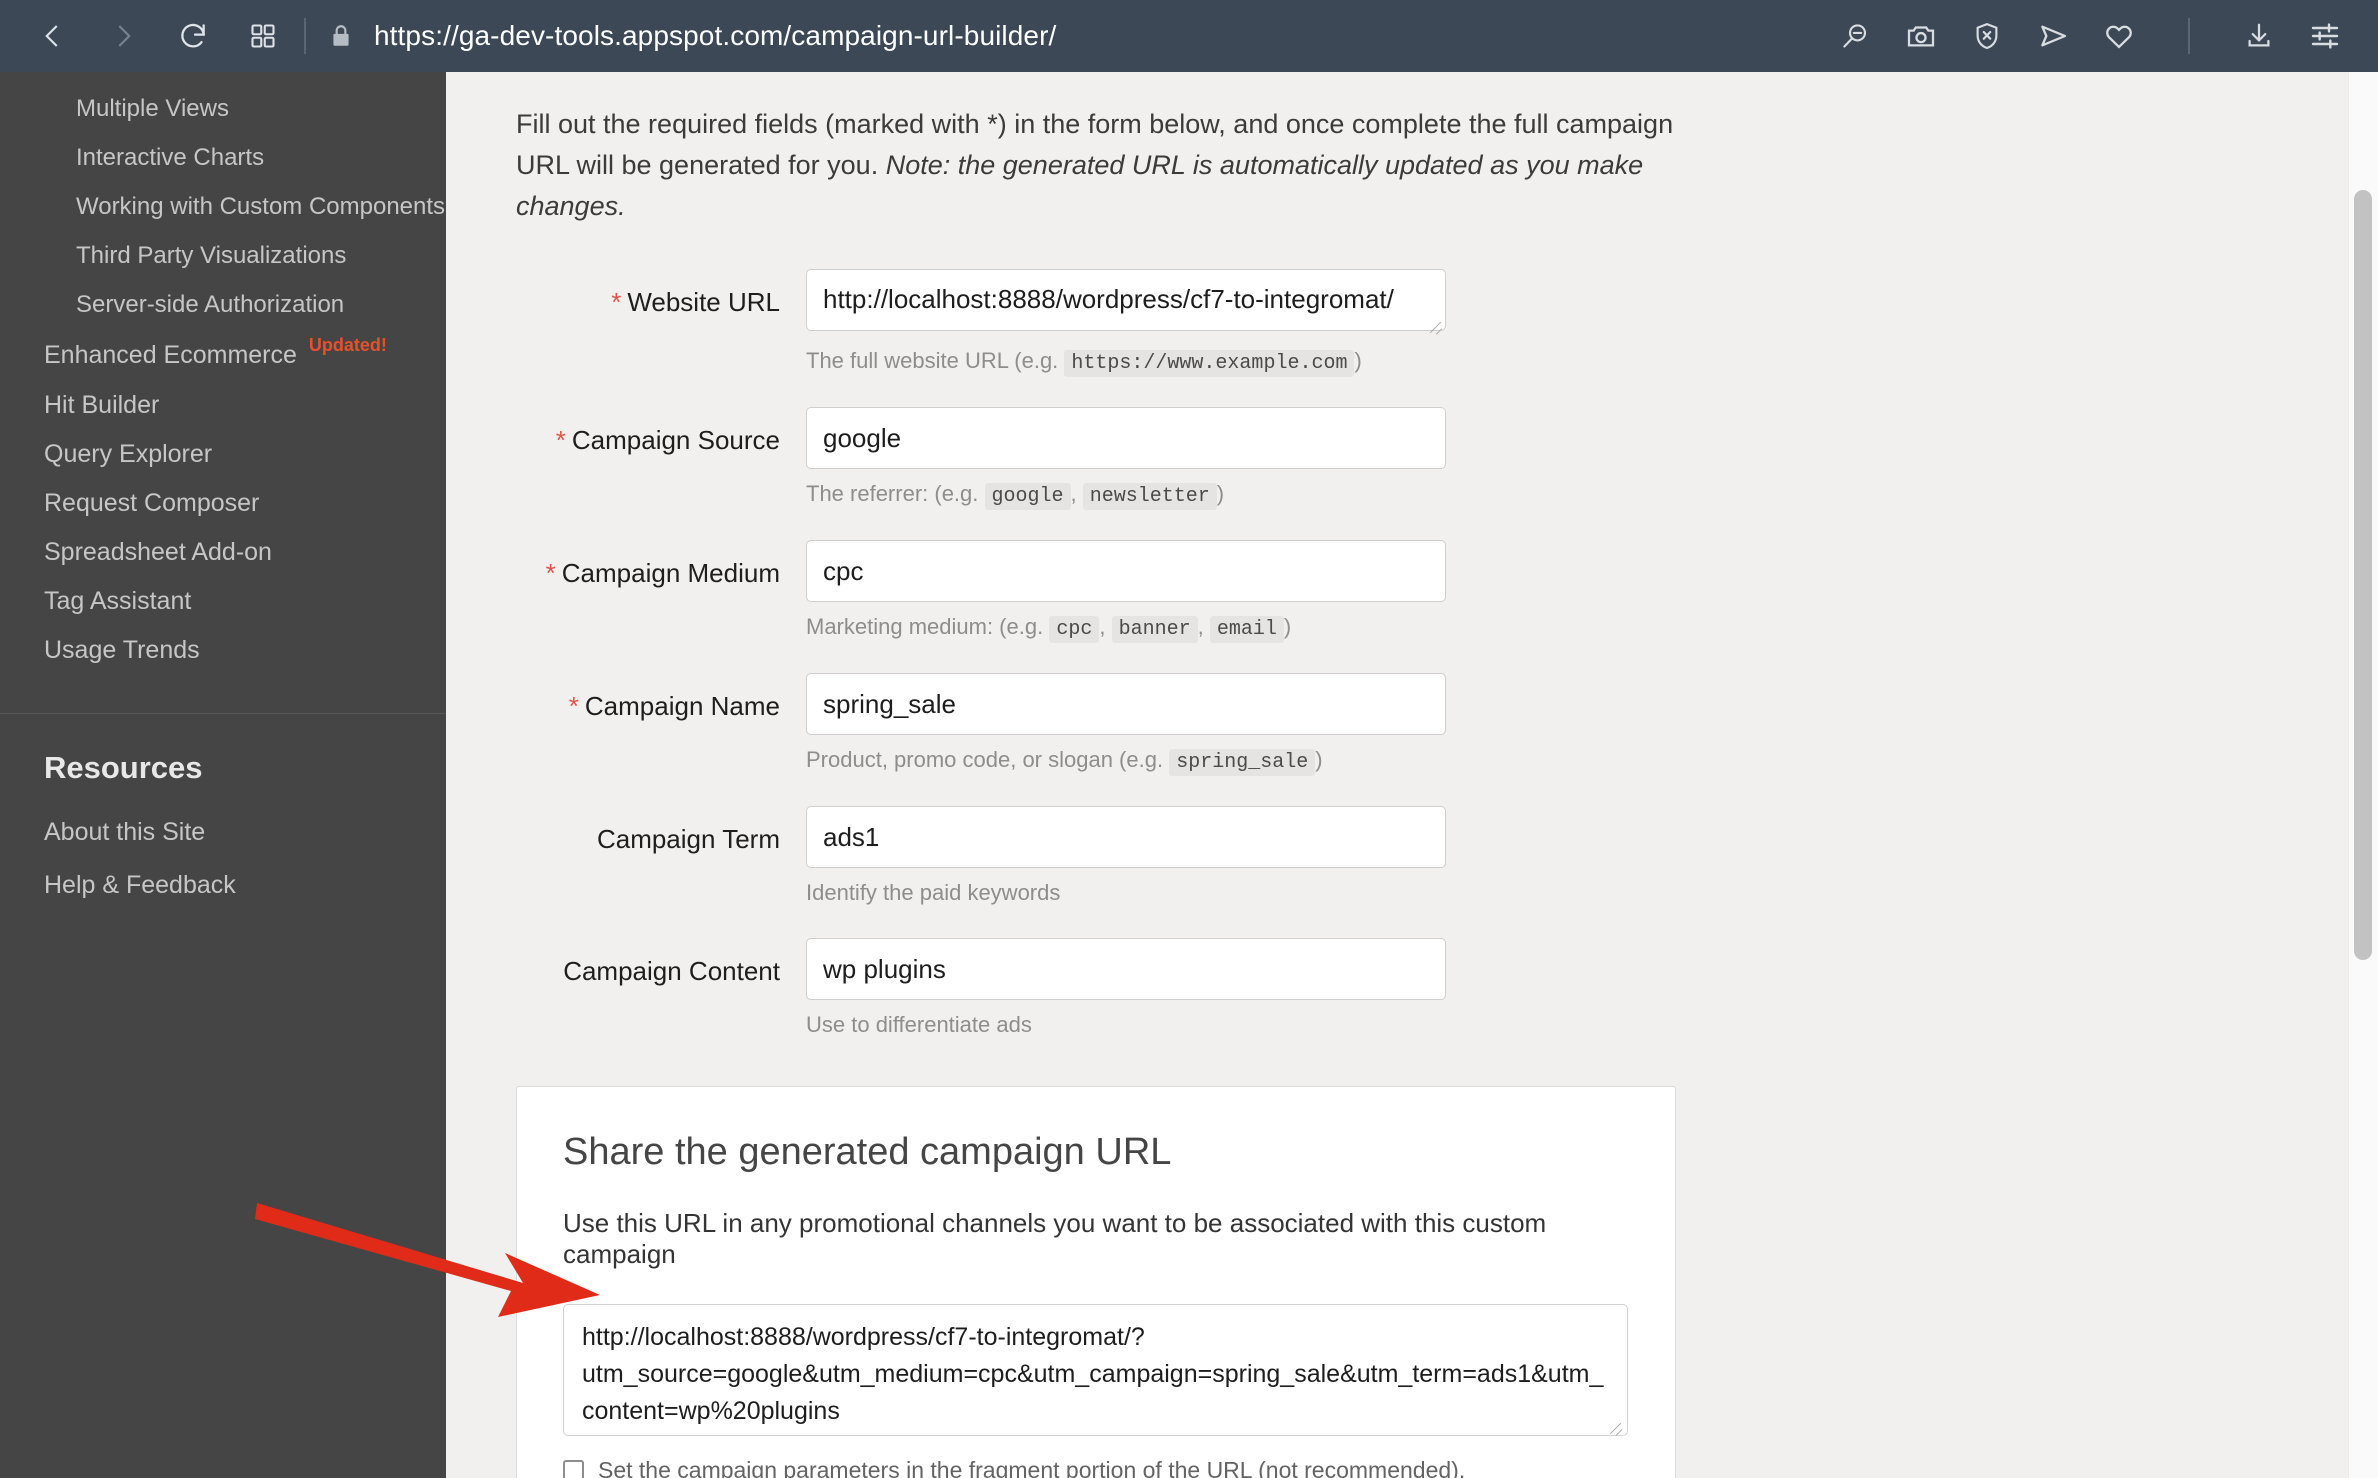 This screenshot has width=2378, height=1478. What do you see at coordinates (223, 601) in the screenshot?
I see `sidebar-item-tag-assistant: Tag Assistant` at bounding box center [223, 601].